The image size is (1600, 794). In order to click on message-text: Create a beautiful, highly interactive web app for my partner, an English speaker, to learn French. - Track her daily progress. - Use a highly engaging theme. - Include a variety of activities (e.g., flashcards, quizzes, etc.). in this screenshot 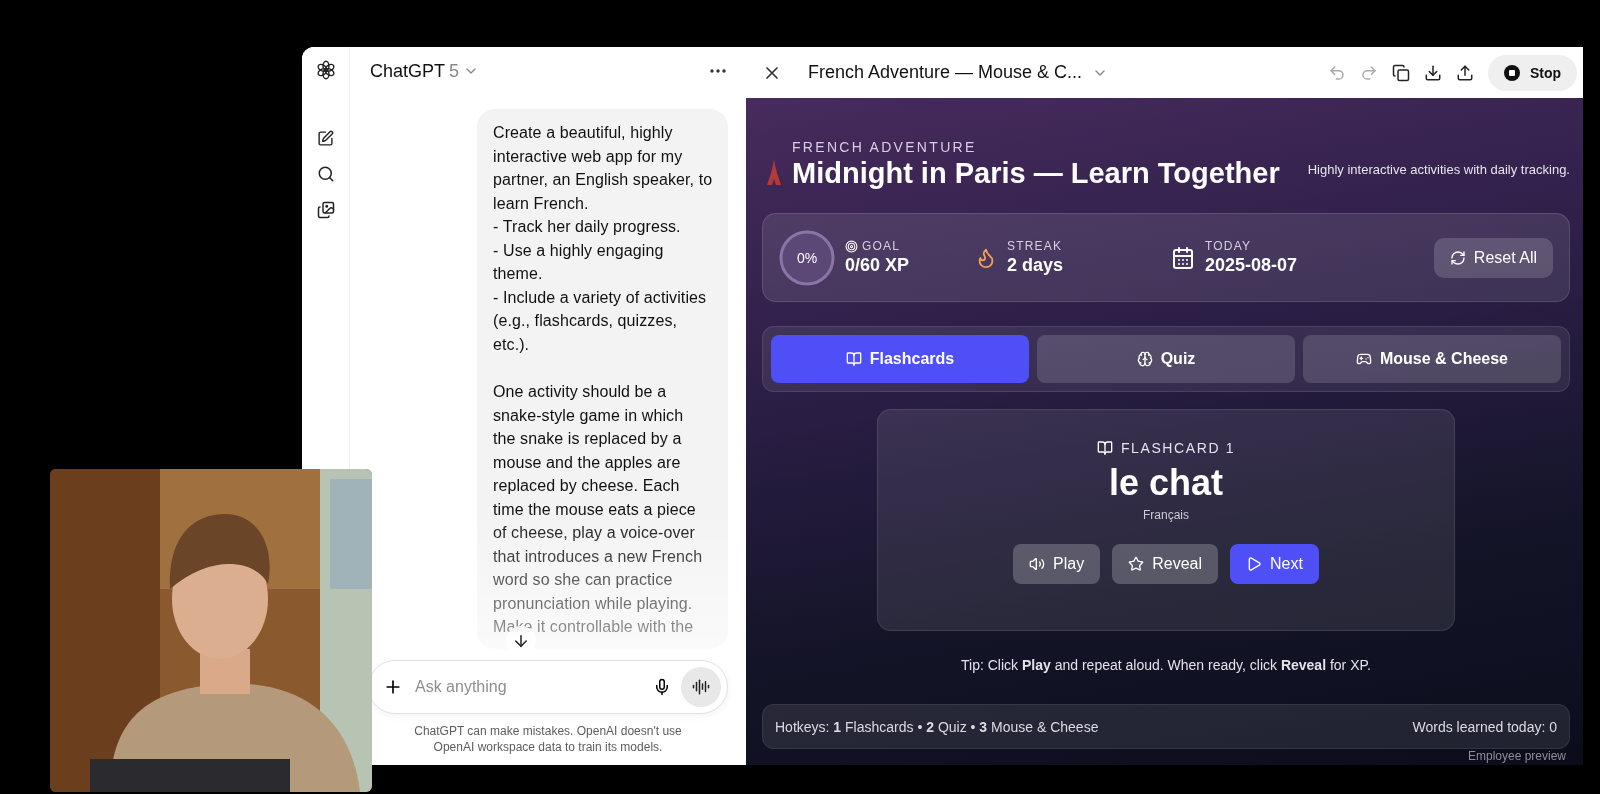, I will do `click(603, 239)`.